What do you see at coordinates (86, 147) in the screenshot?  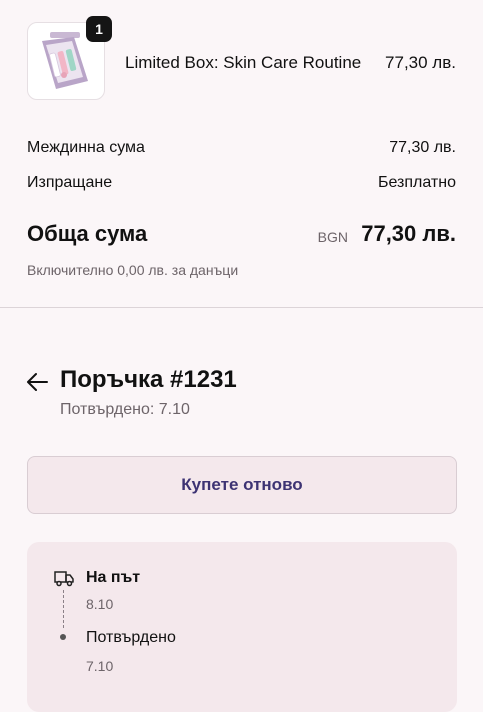 I see `subtotal-label: Междинна сума` at bounding box center [86, 147].